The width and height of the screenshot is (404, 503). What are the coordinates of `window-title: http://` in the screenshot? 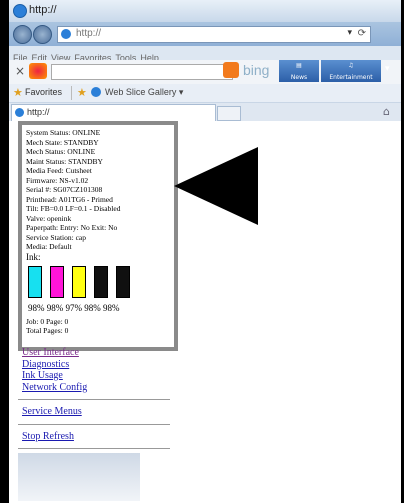 It's located at (43, 10).